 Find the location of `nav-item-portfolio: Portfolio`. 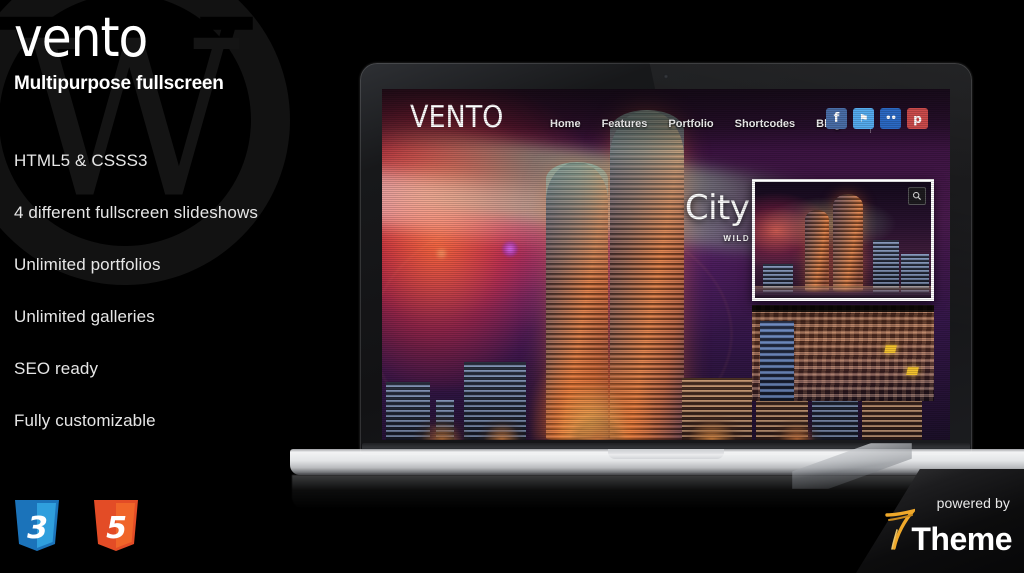

nav-item-portfolio: Portfolio is located at coordinates (690, 124).